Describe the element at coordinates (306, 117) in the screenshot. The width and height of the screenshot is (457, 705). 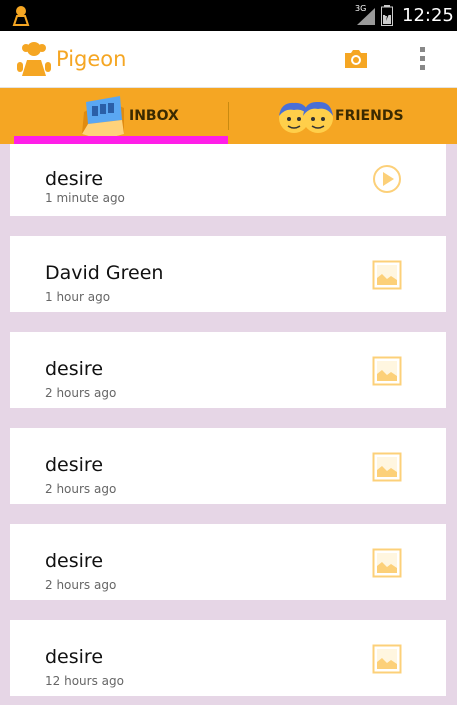
I see `friends-icon` at that location.